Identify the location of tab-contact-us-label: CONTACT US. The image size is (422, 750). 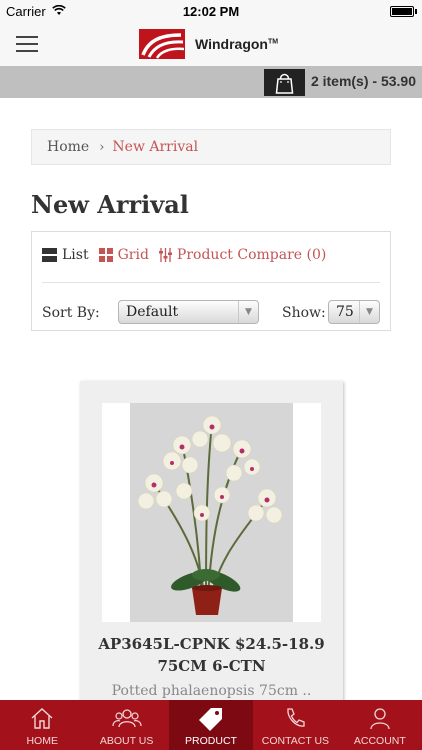
(295, 741).